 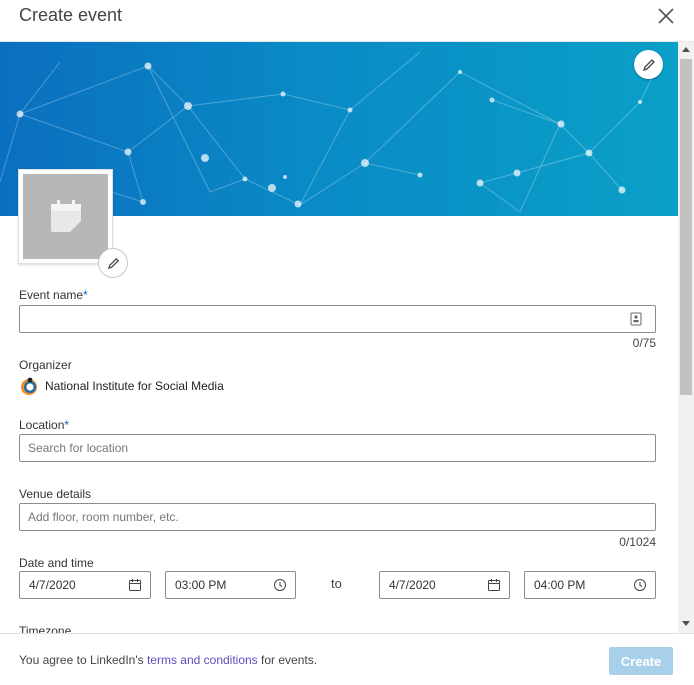 I want to click on event-name-label-text: Event name, so click(x=51, y=295).